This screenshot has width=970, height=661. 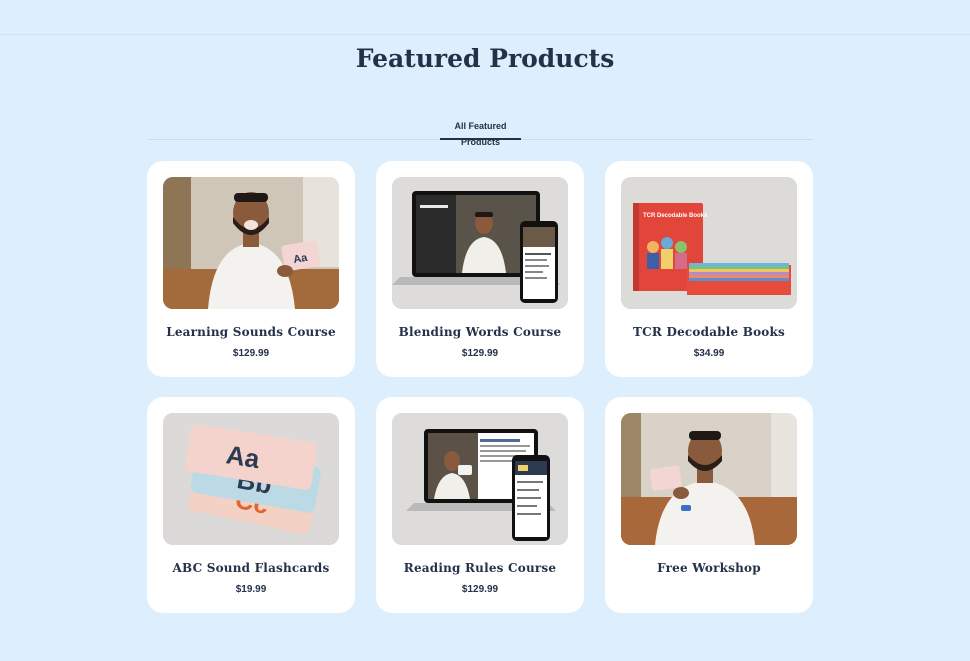 What do you see at coordinates (251, 568) in the screenshot?
I see `product-name: ABC Sound Flashcards` at bounding box center [251, 568].